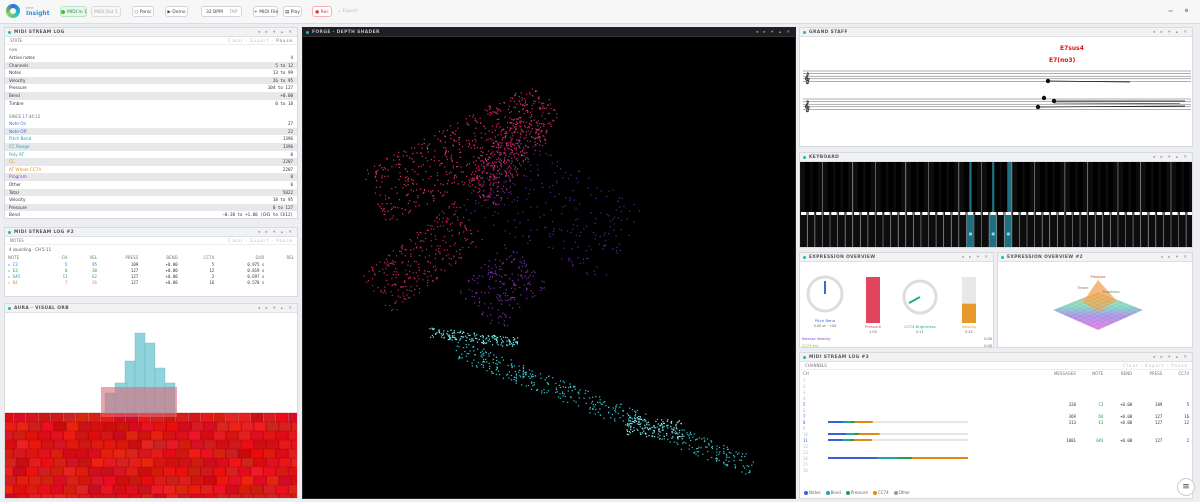 Image resolution: width=1200 pixels, height=502 pixels. Describe the element at coordinates (265, 11) in the screenshot. I see `midi-file-button: + MIDI File` at that location.